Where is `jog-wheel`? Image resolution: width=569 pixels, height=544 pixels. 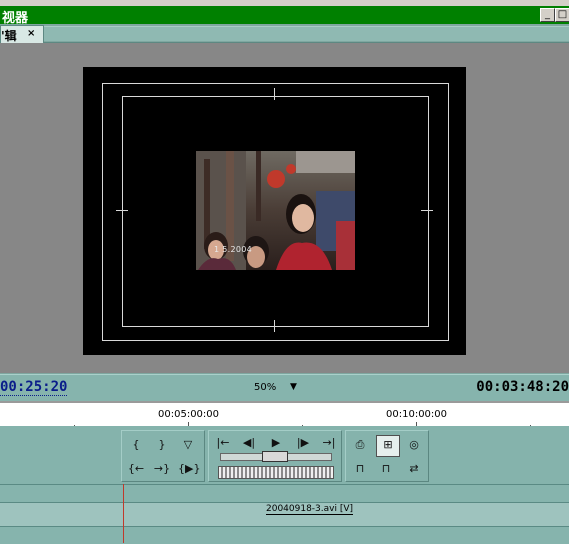 jog-wheel is located at coordinates (276, 472).